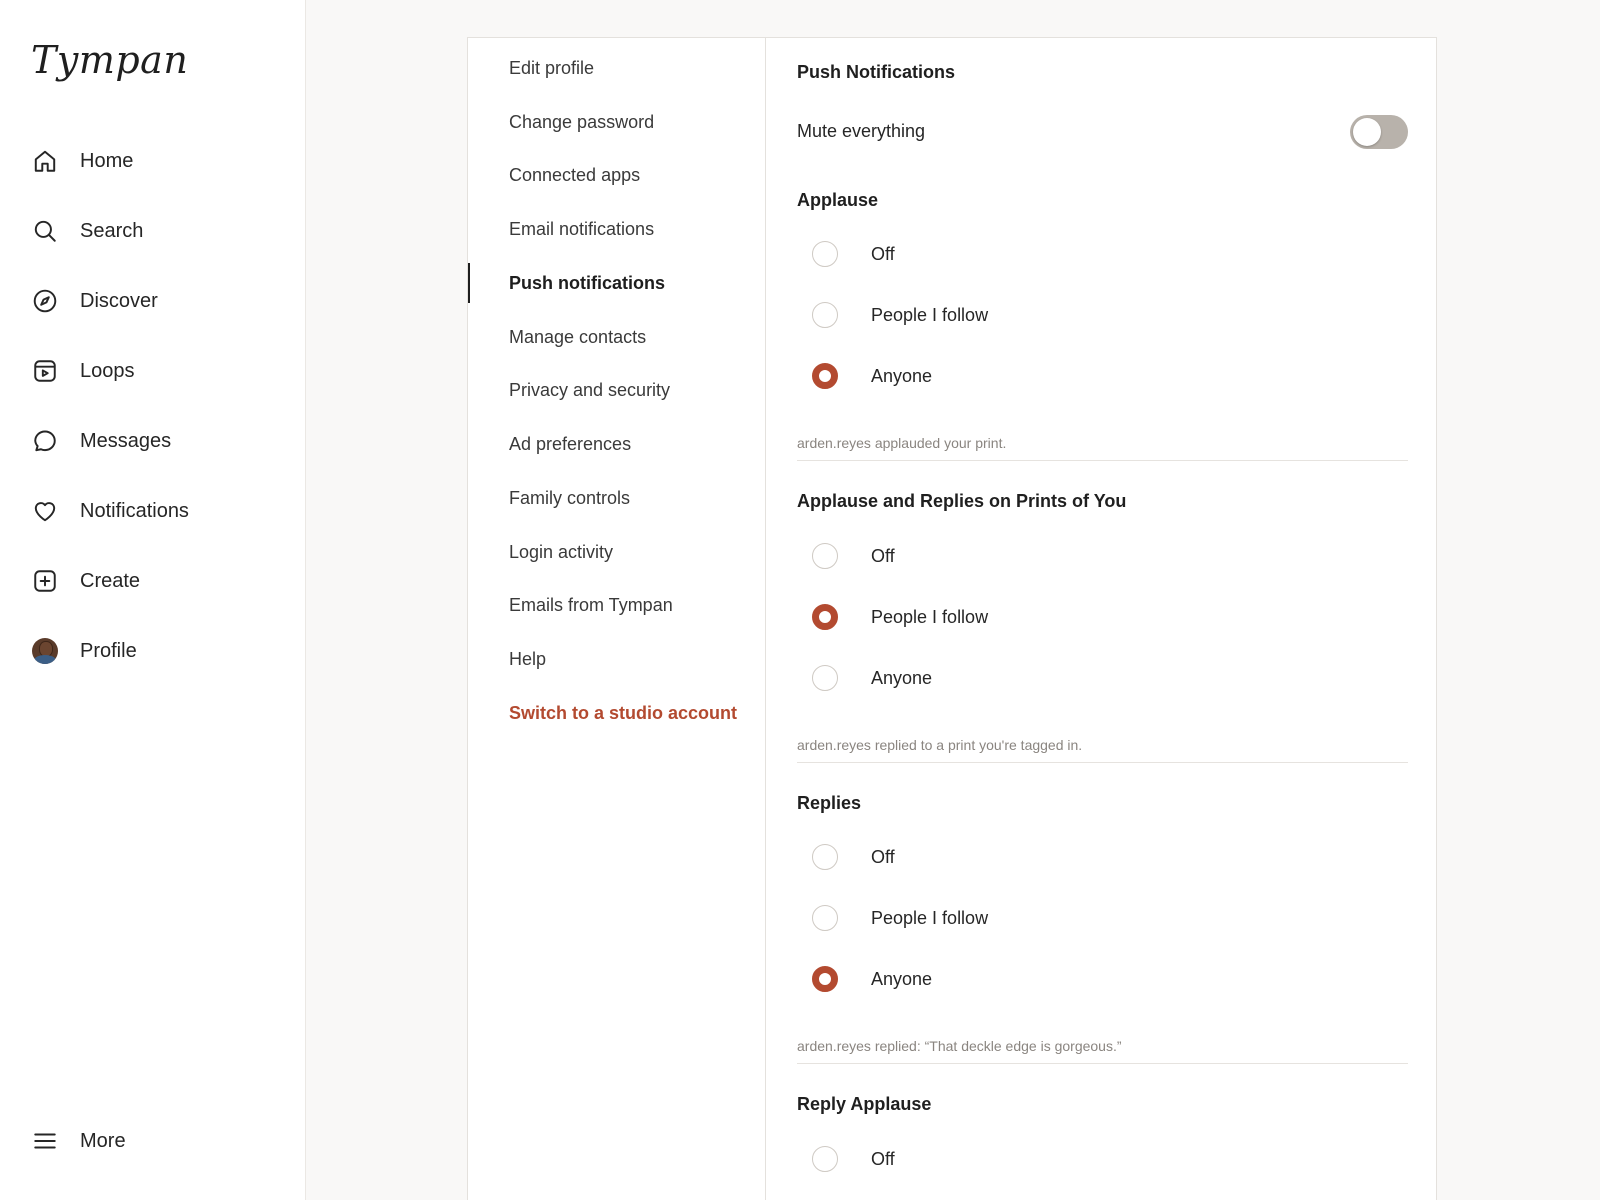 Image resolution: width=1600 pixels, height=1200 pixels. Describe the element at coordinates (616, 713) in the screenshot. I see `switch-studio-account-link: Switch to a studio account` at that location.